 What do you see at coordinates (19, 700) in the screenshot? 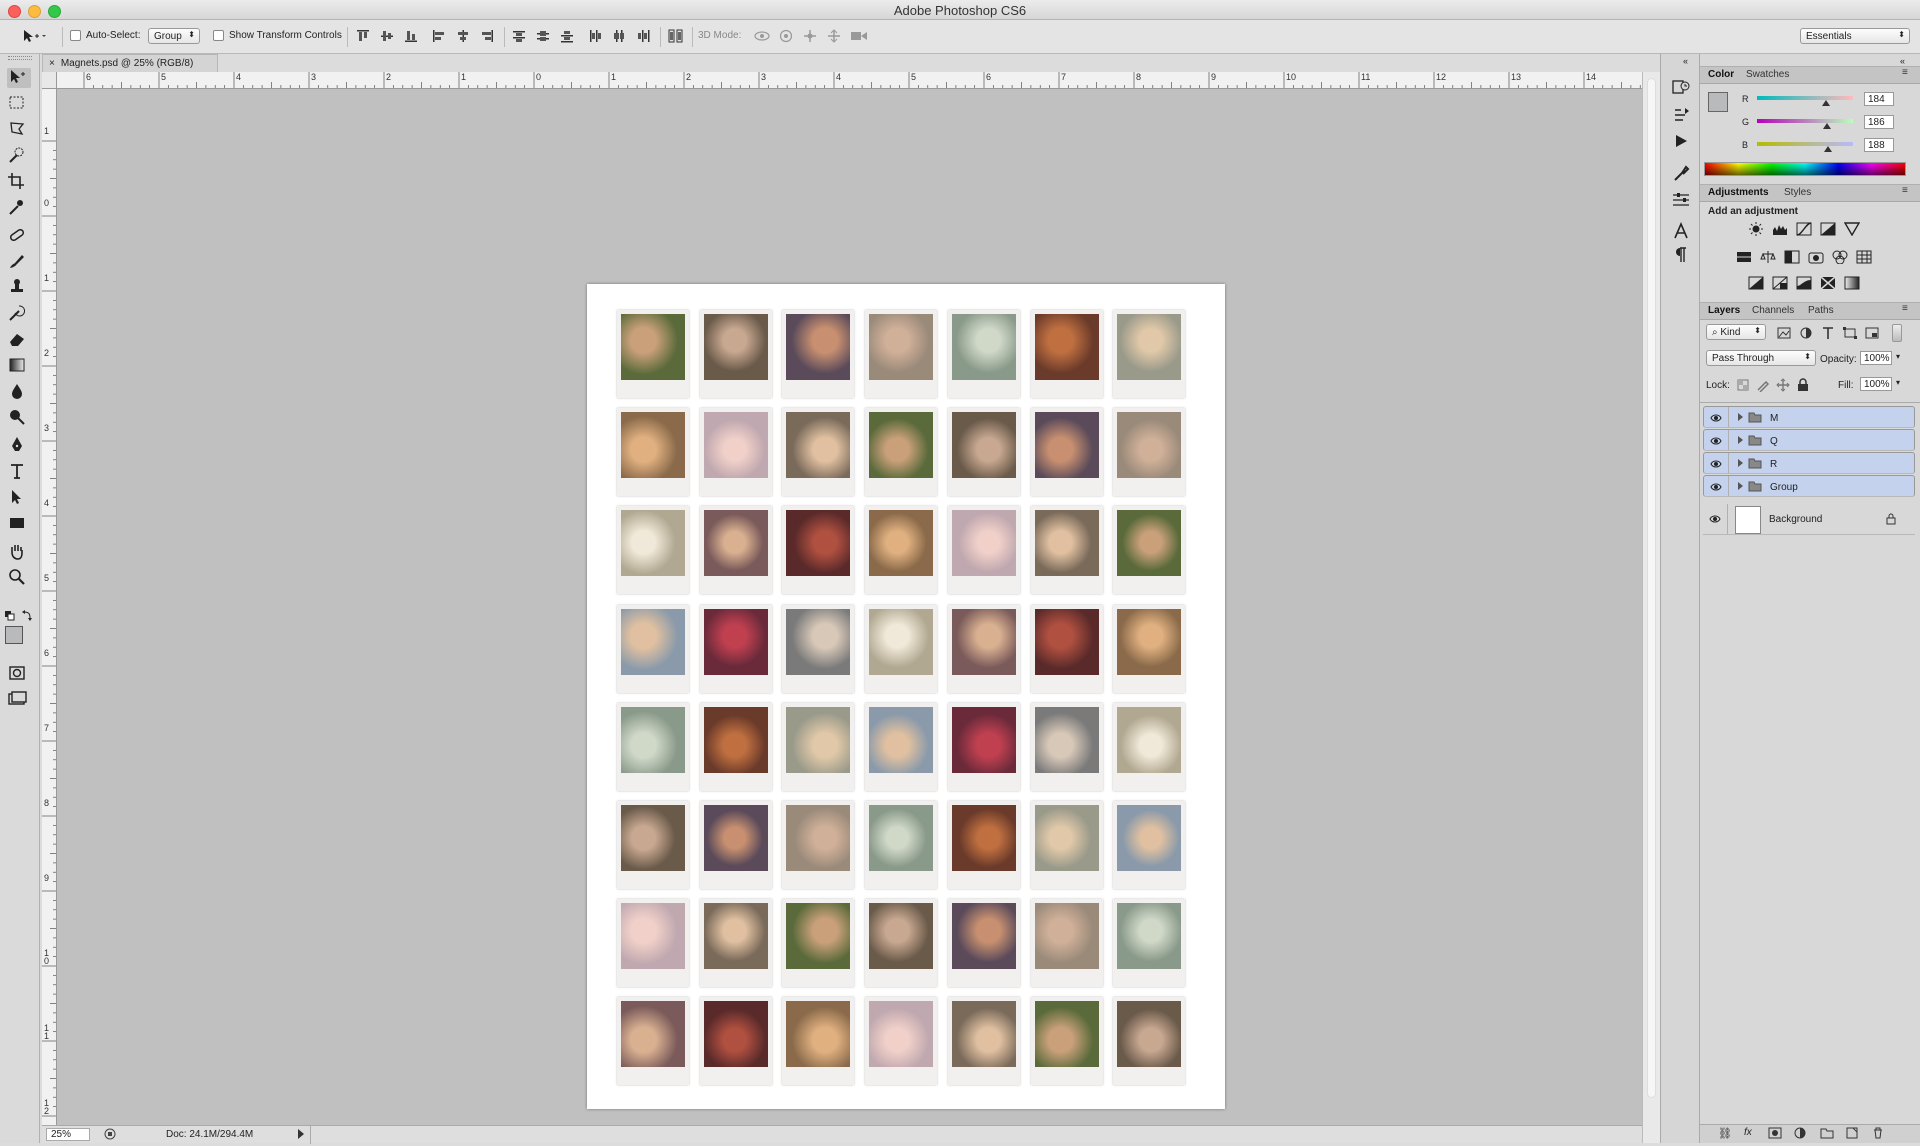
I see `screen-mode-icon` at bounding box center [19, 700].